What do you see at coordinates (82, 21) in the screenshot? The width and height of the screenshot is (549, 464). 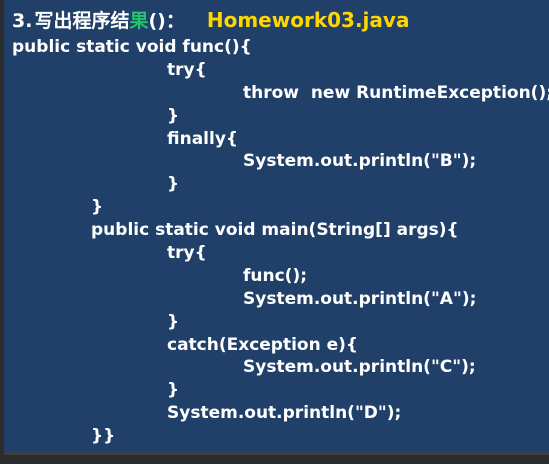 I see `question-text-part: 写出程序结` at bounding box center [82, 21].